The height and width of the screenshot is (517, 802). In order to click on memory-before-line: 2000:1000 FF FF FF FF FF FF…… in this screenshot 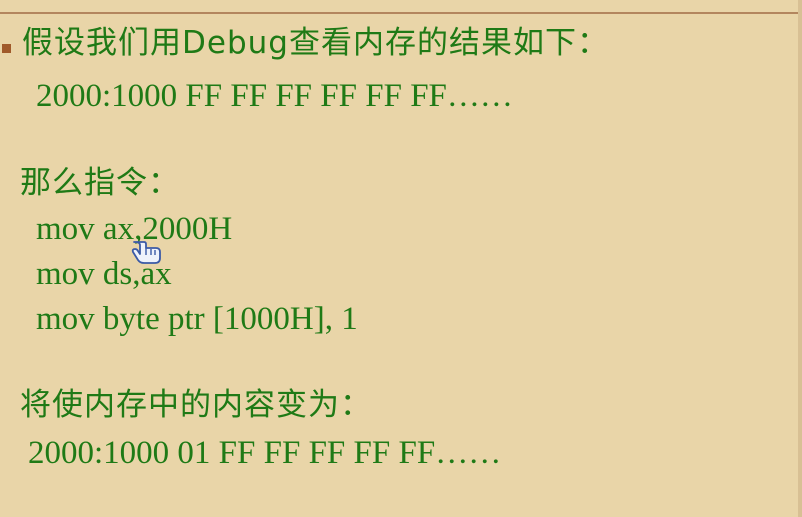, I will do `click(274, 96)`.